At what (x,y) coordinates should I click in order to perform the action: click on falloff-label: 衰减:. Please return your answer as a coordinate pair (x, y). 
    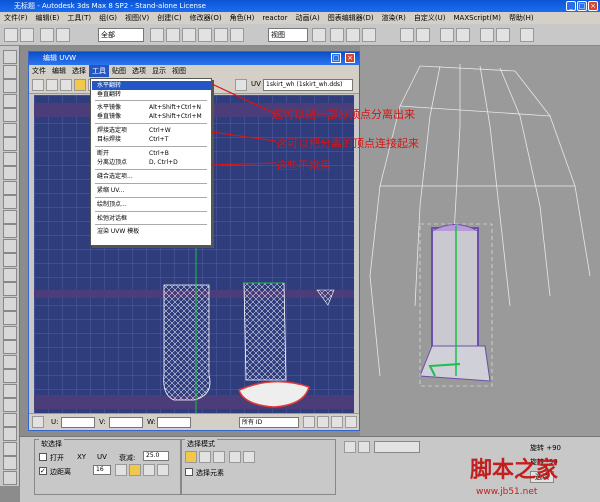
    Looking at the image, I should click on (127, 458).